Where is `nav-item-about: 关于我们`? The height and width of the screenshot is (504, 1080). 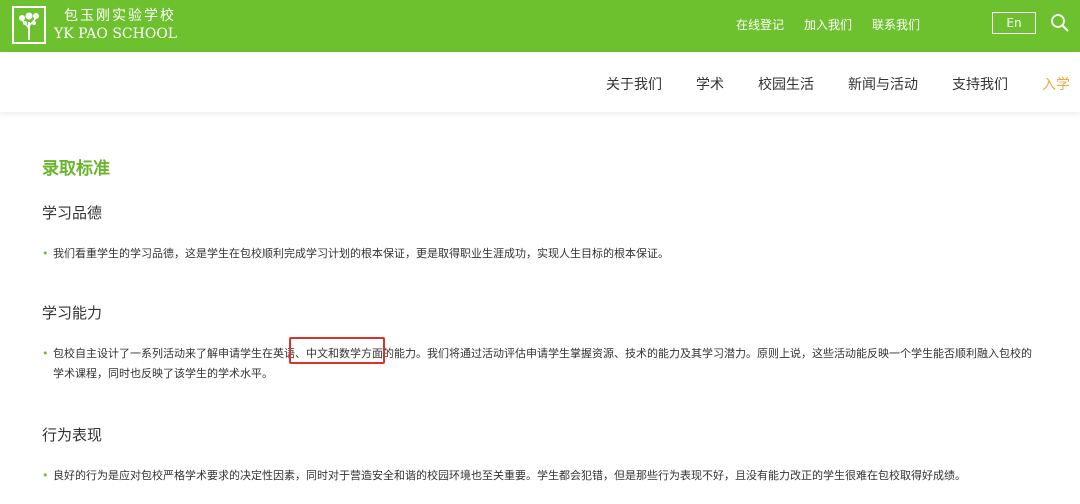 nav-item-about: 关于我们 is located at coordinates (634, 84).